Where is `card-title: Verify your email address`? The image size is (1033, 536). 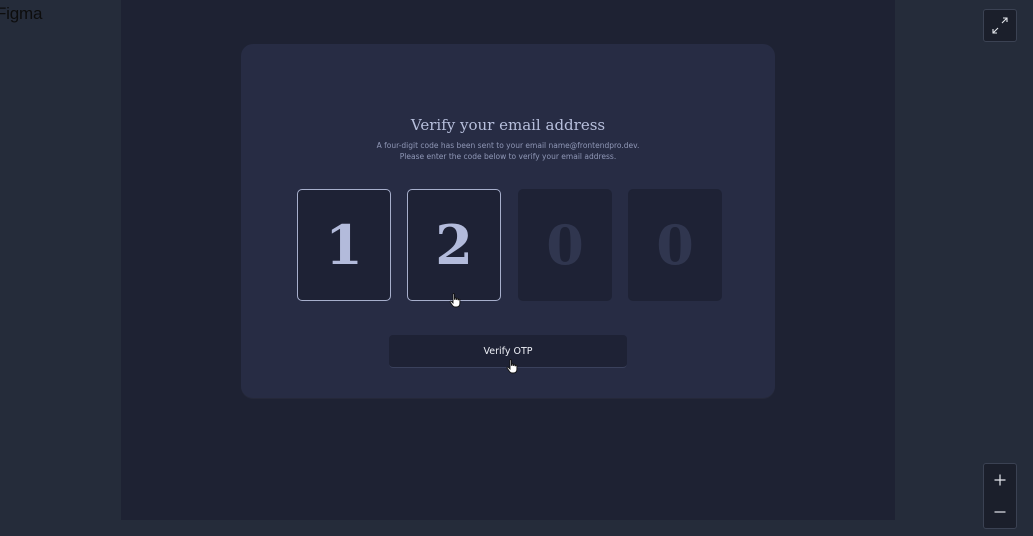 card-title: Verify your email address is located at coordinates (508, 125).